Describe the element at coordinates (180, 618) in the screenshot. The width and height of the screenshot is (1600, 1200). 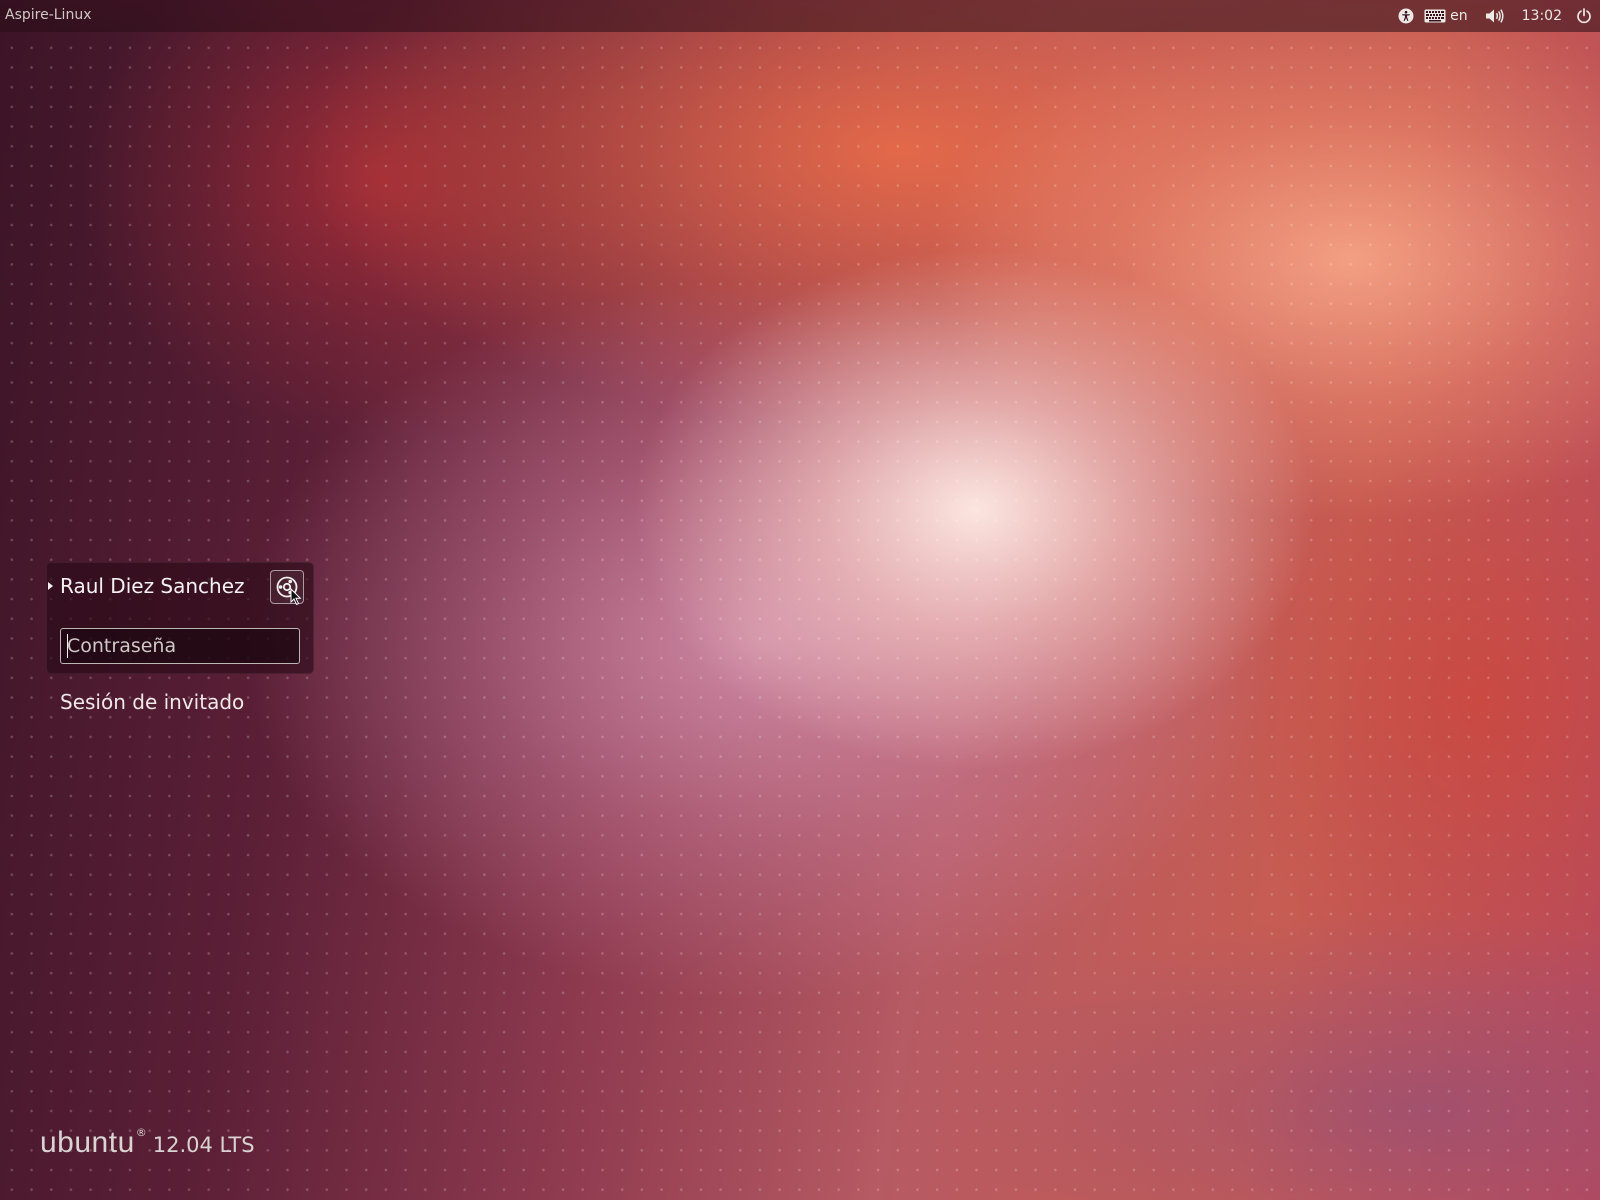
I see `login-box: Raul Diez Sanchez` at that location.